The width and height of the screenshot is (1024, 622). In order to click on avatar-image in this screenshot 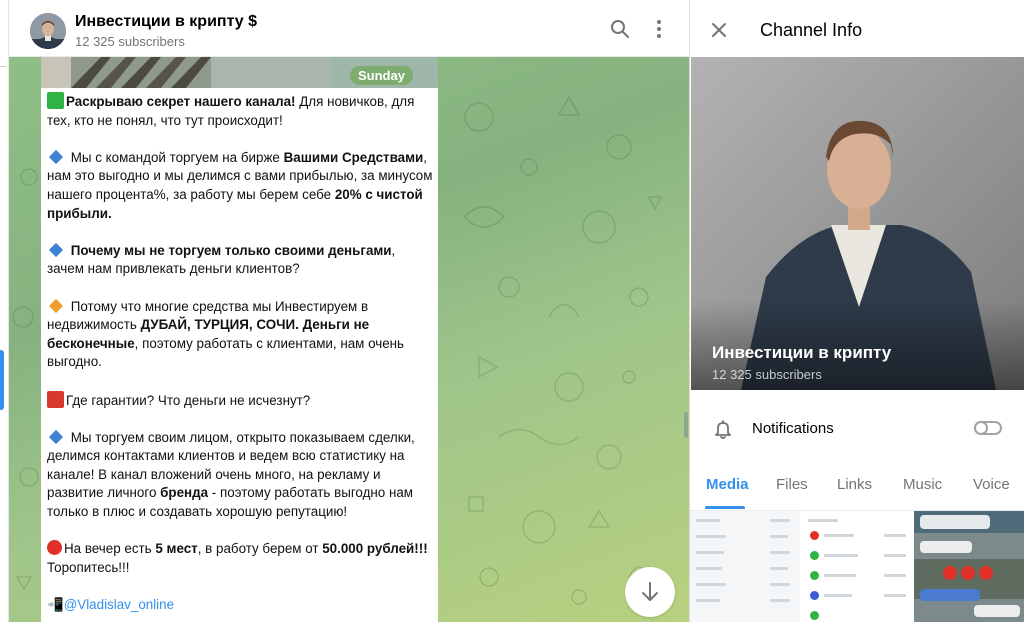, I will do `click(48, 31)`.